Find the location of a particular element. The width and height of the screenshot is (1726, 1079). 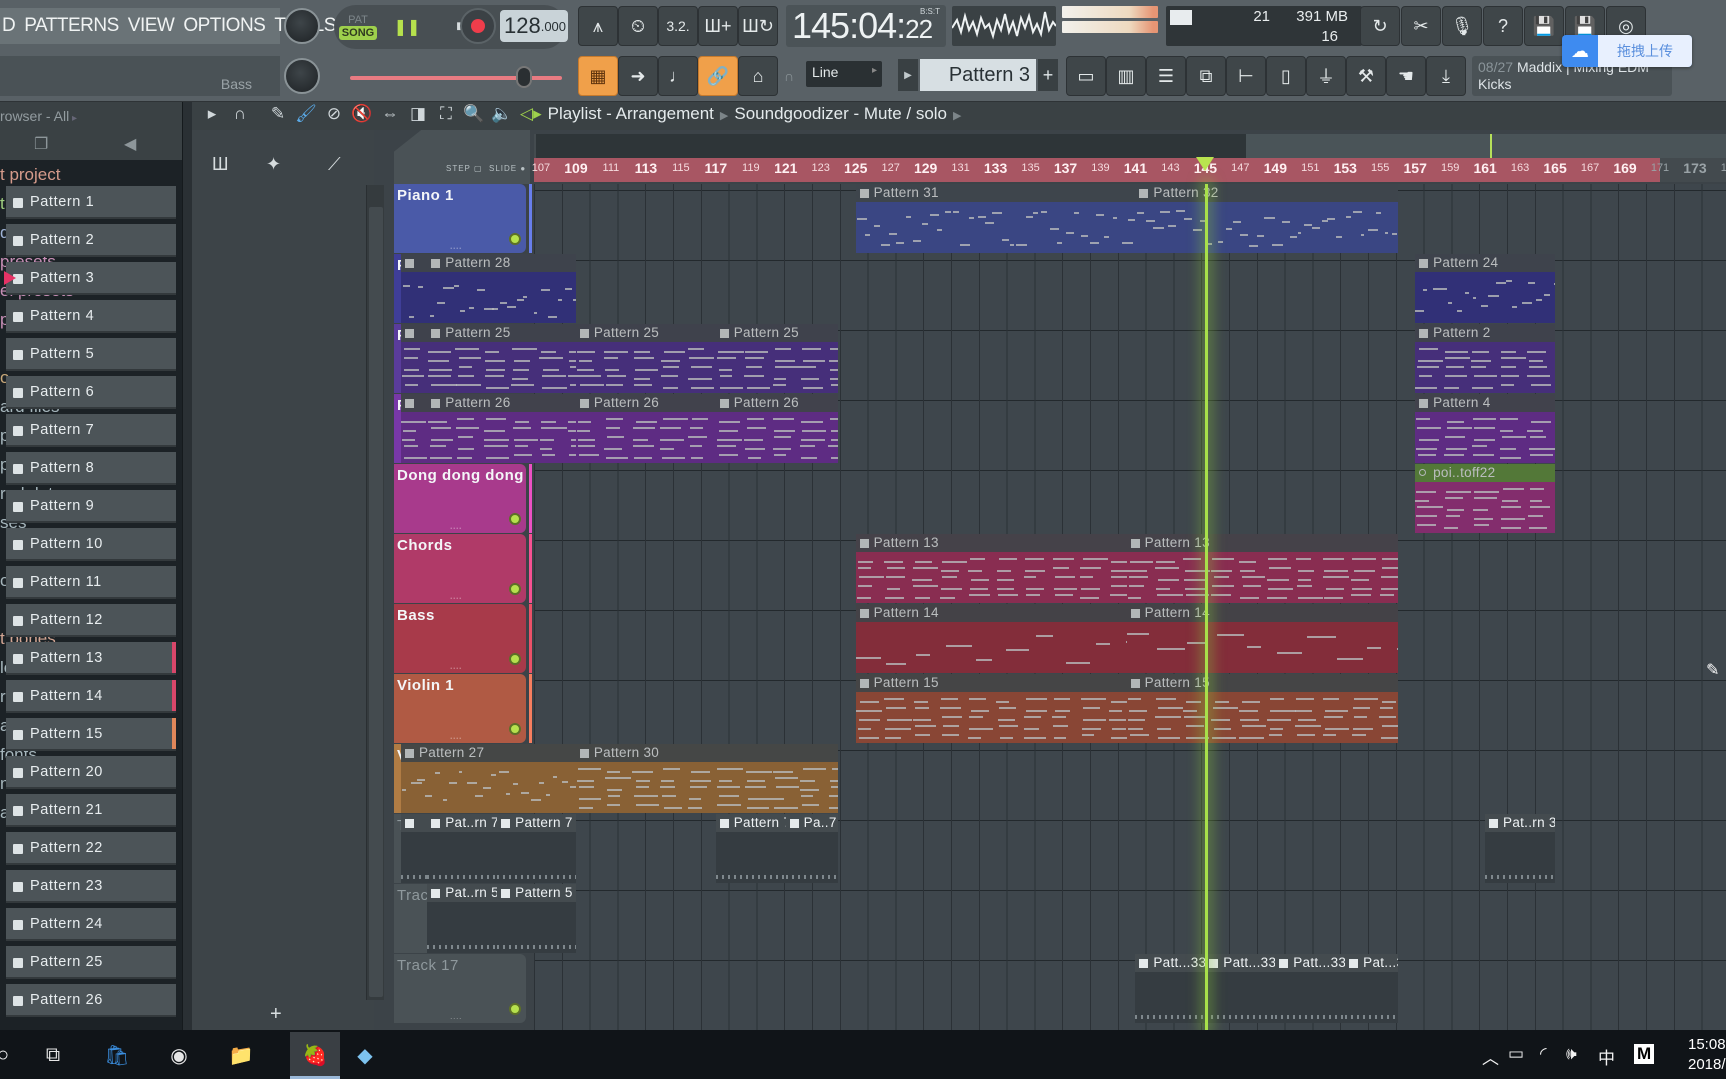

file-explorer-icon: 📁 is located at coordinates (241, 1055).